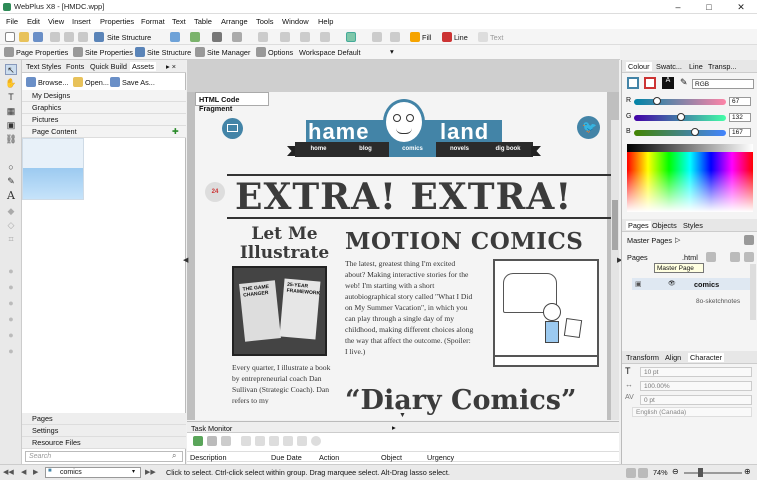 This screenshot has width=757, height=480. What do you see at coordinates (215, 192) in the screenshot?
I see `badge-icon: 24` at bounding box center [215, 192].